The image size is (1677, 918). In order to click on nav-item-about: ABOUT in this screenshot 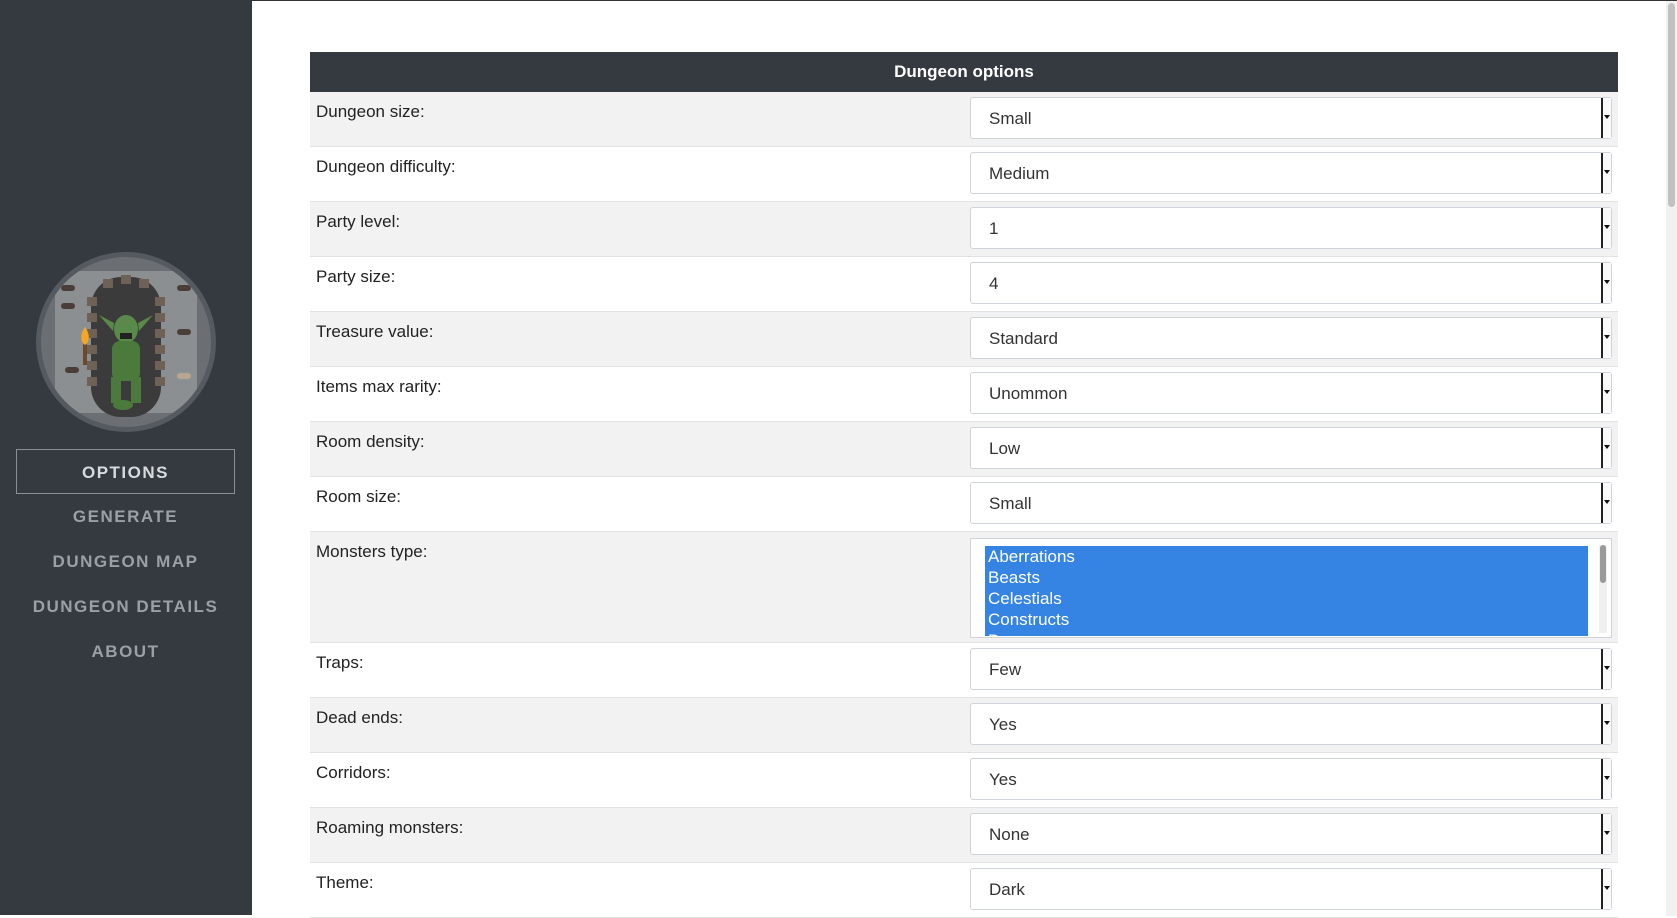, I will do `click(125, 651)`.